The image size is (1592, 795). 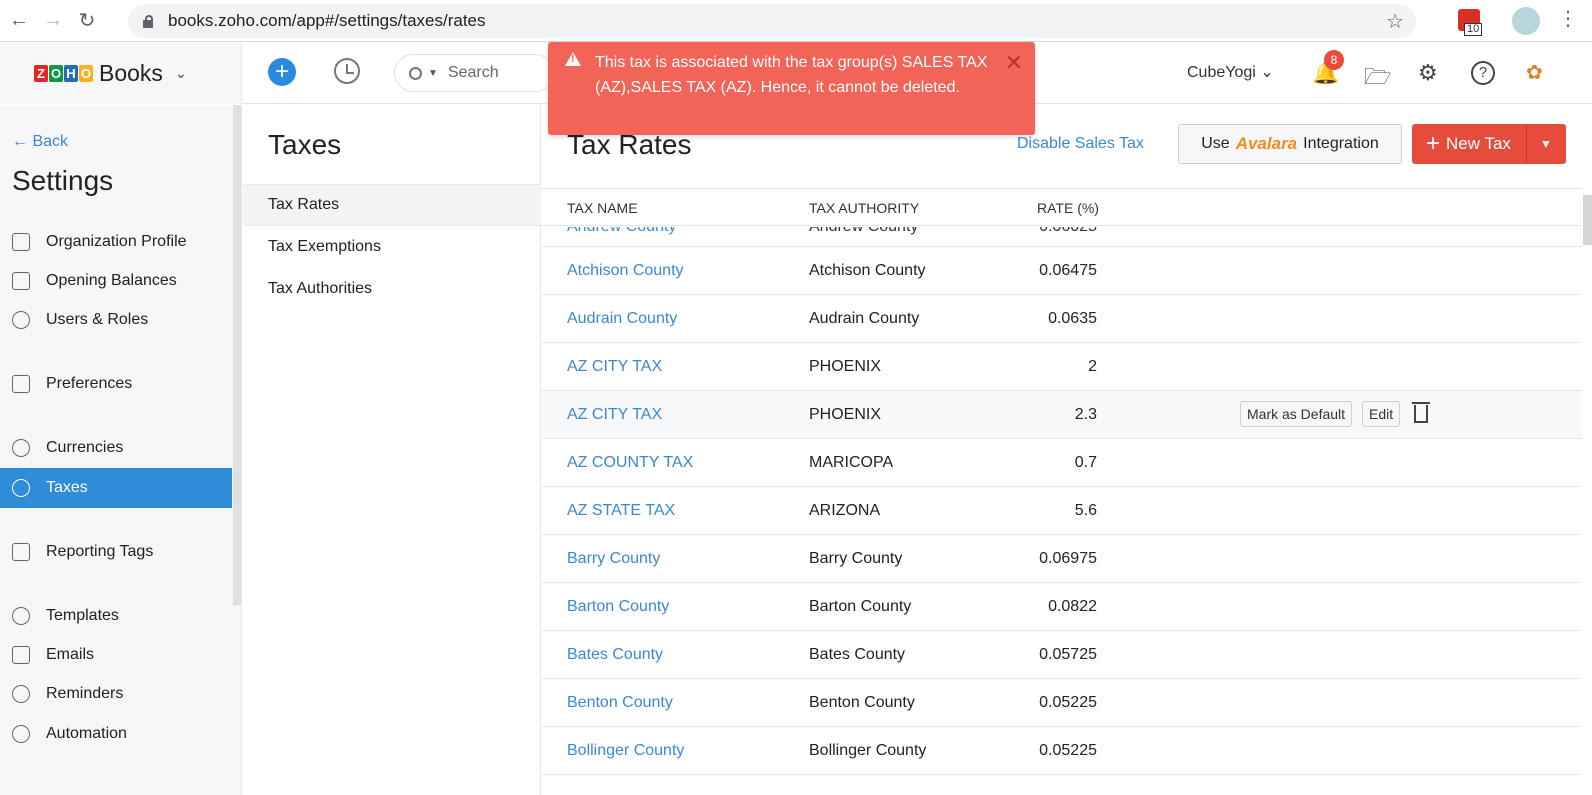 I want to click on reload-icon: ↻, so click(x=87, y=21).